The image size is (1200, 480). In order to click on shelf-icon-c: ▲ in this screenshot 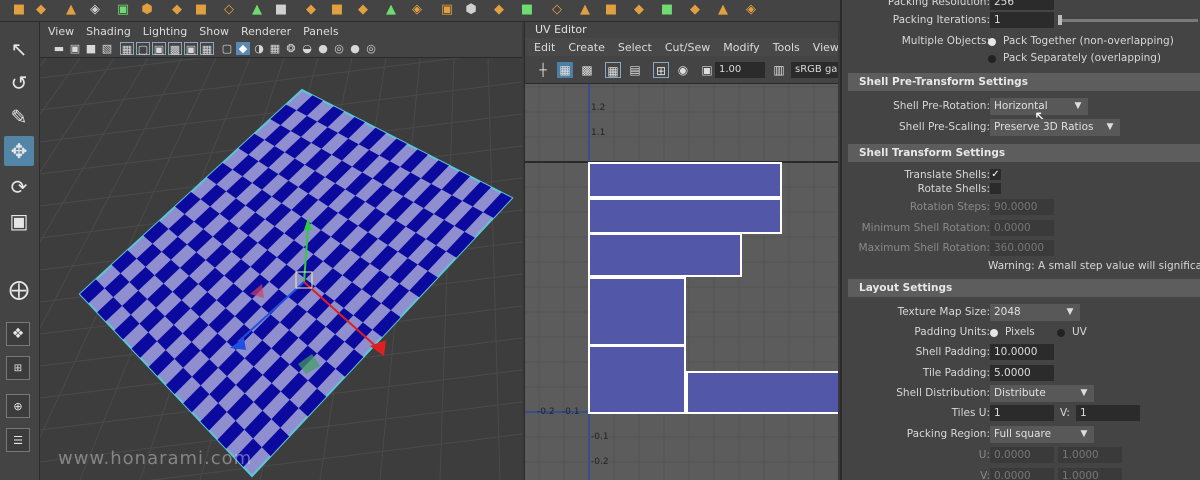, I will do `click(71, 9)`.